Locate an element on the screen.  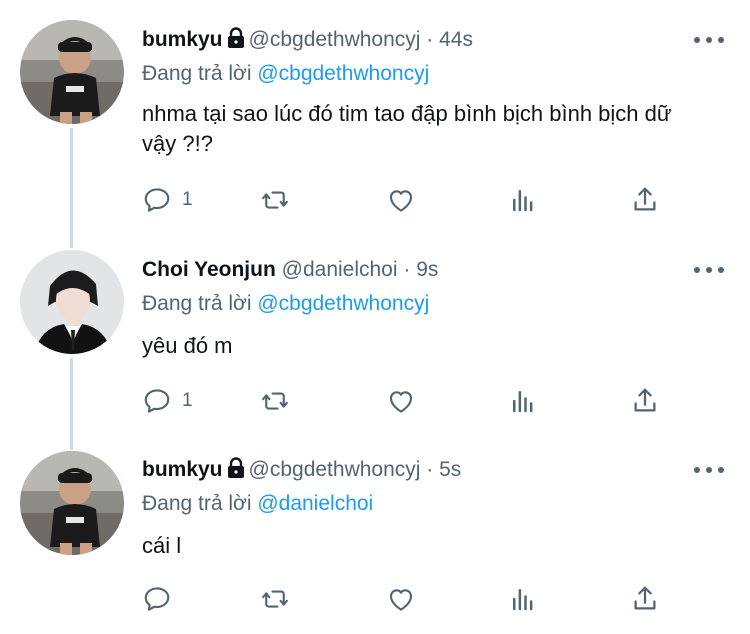
reply-button is located at coordinates (162, 599).